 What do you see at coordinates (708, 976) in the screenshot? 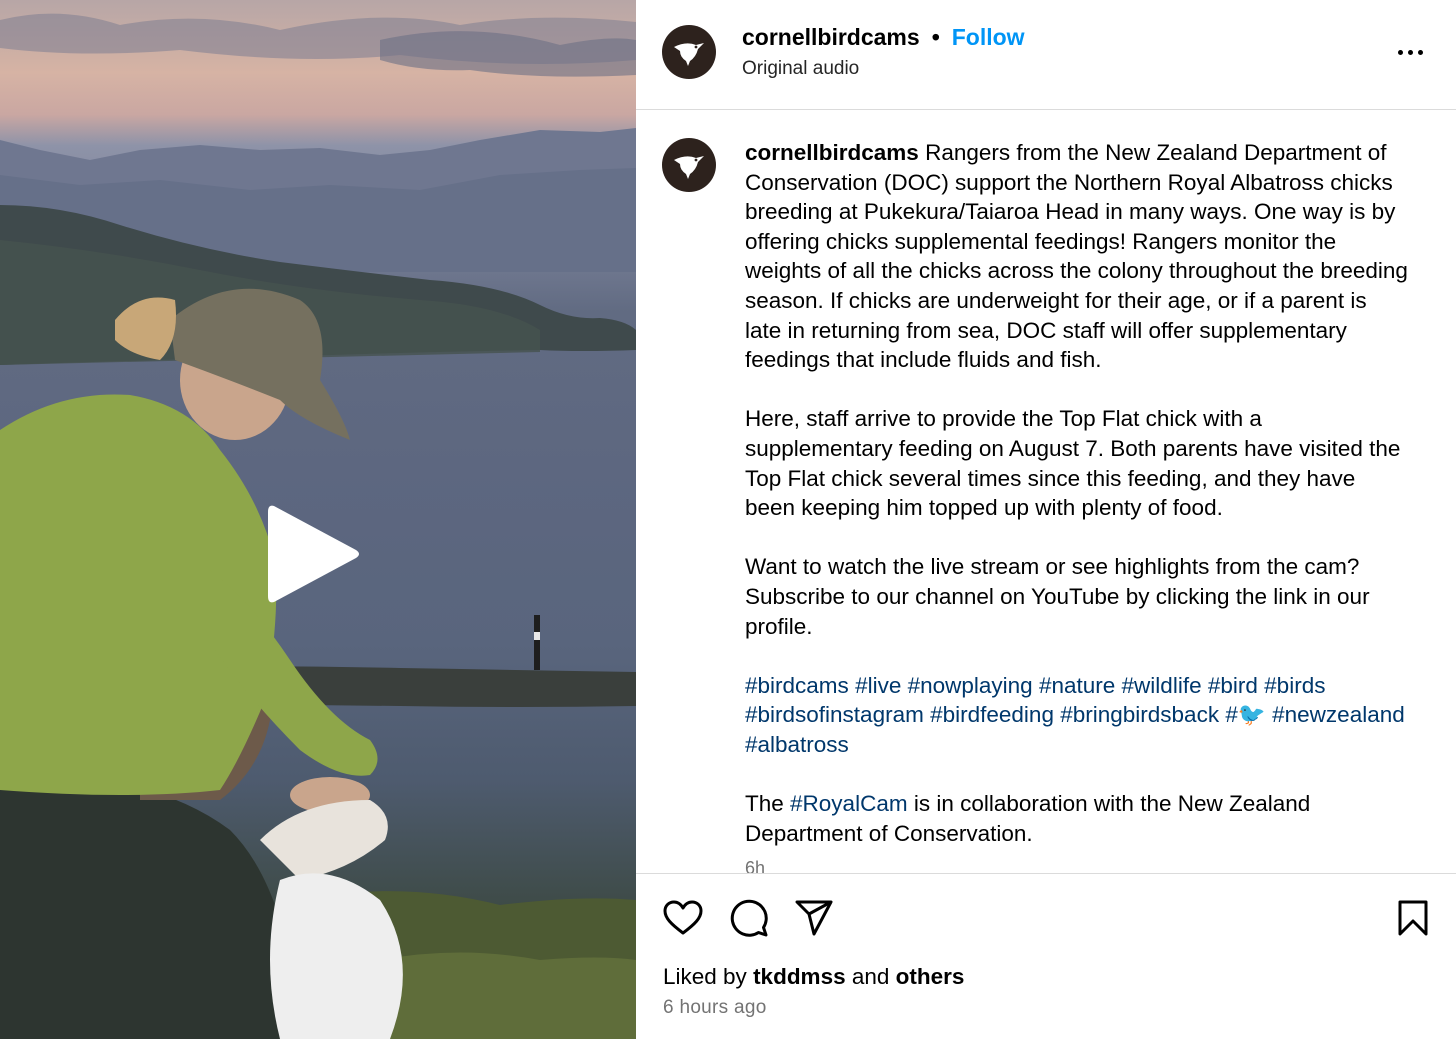
I see `likes-prefix: Liked by` at bounding box center [708, 976].